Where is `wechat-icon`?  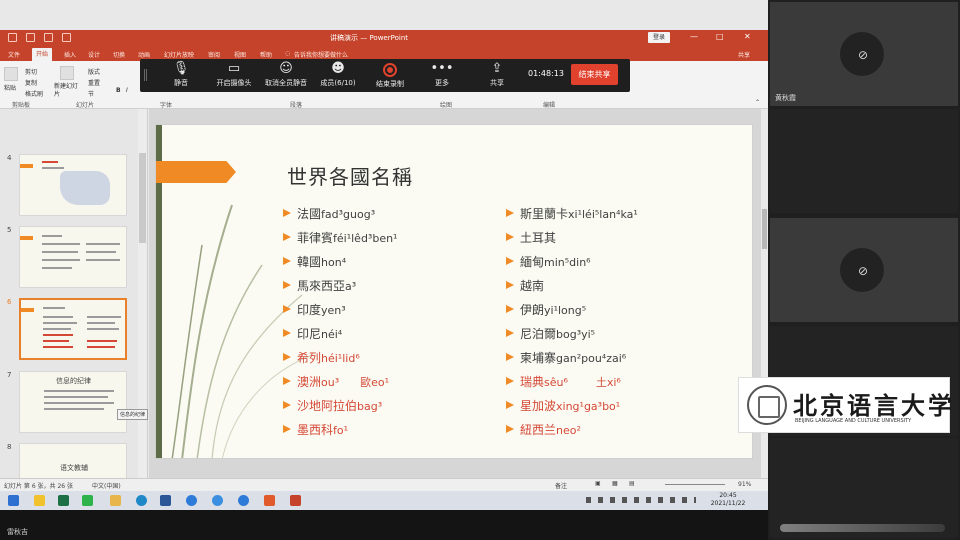 wechat-icon is located at coordinates (87, 500).